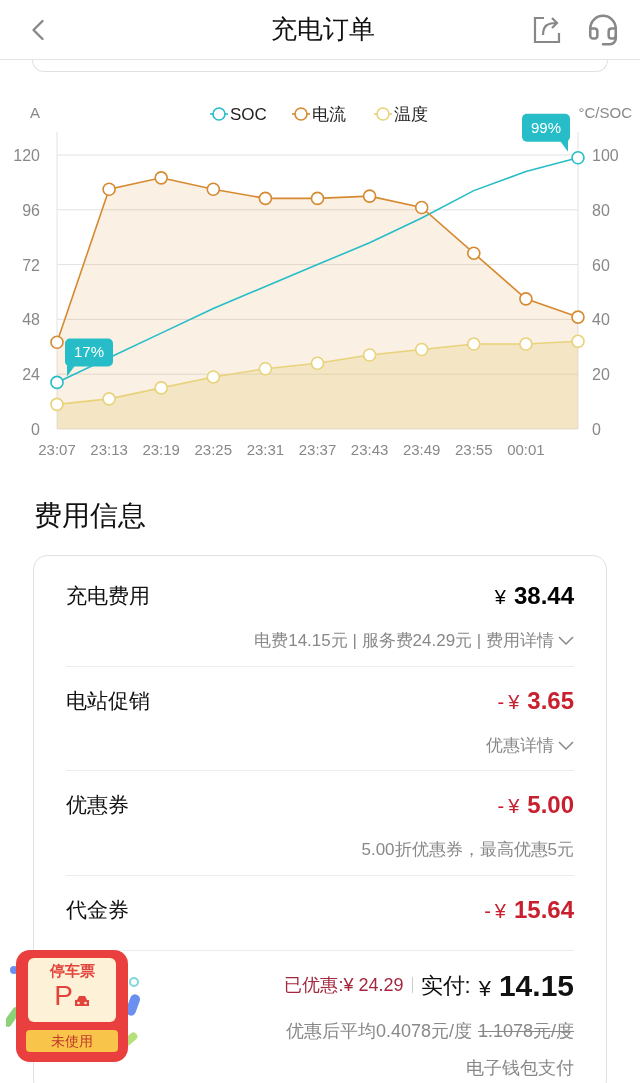 This screenshot has width=640, height=1083. What do you see at coordinates (35, 112) in the screenshot?
I see `axis-title: A` at bounding box center [35, 112].